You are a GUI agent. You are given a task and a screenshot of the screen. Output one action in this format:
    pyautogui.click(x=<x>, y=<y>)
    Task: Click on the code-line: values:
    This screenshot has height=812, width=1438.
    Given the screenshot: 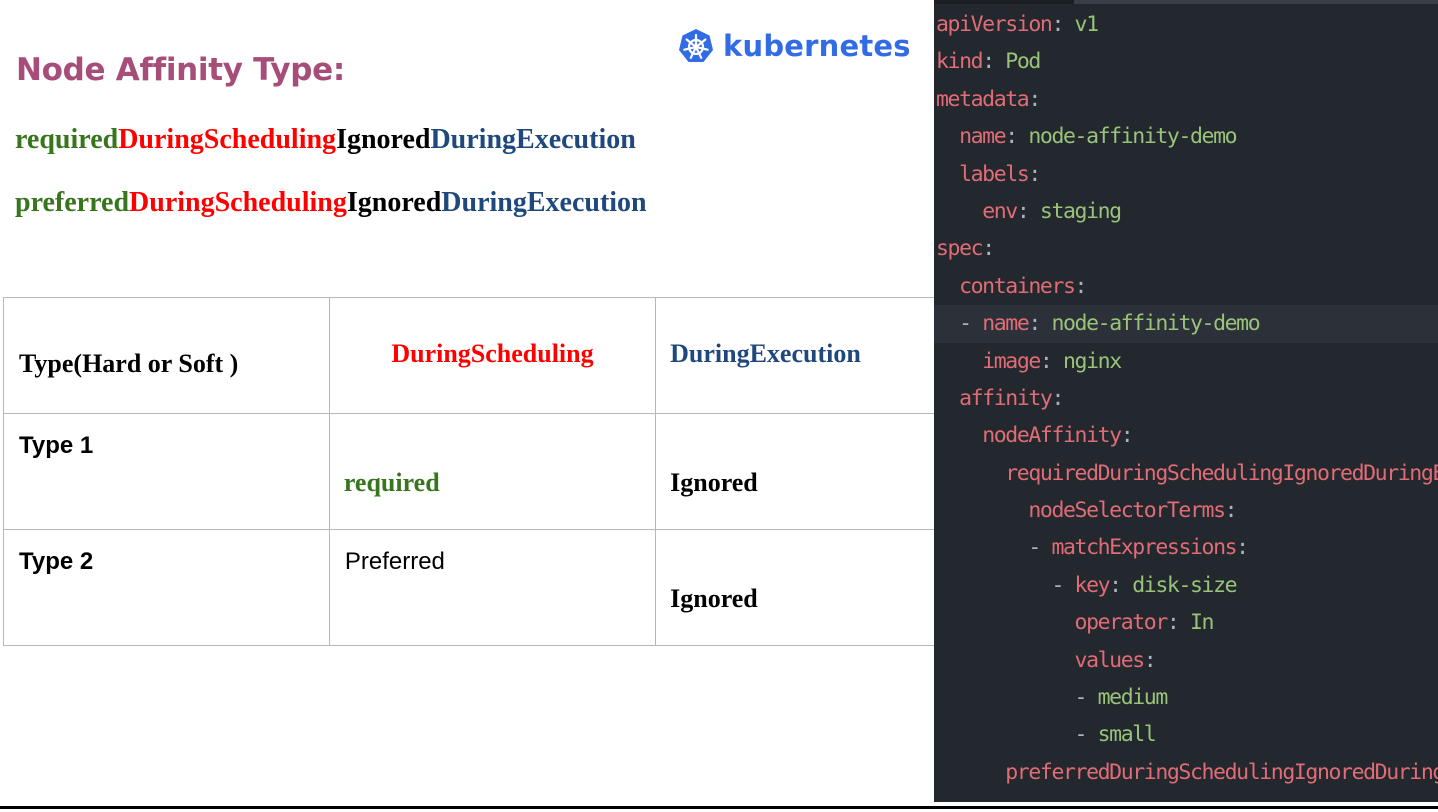 What is the action you would take?
    pyautogui.click(x=1187, y=660)
    